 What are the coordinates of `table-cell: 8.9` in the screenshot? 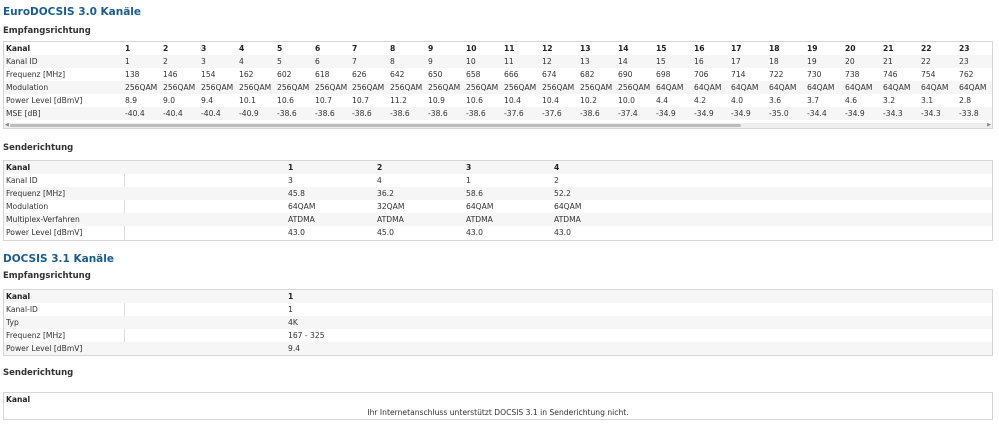 It's located at (131, 100).